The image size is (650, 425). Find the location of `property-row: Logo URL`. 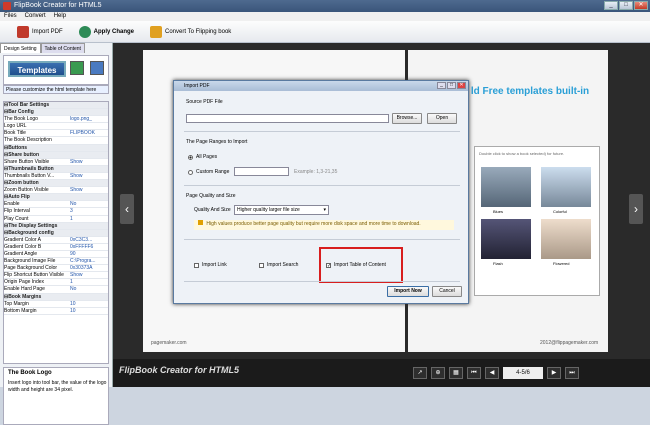

property-row: Logo URL is located at coordinates (56, 127).